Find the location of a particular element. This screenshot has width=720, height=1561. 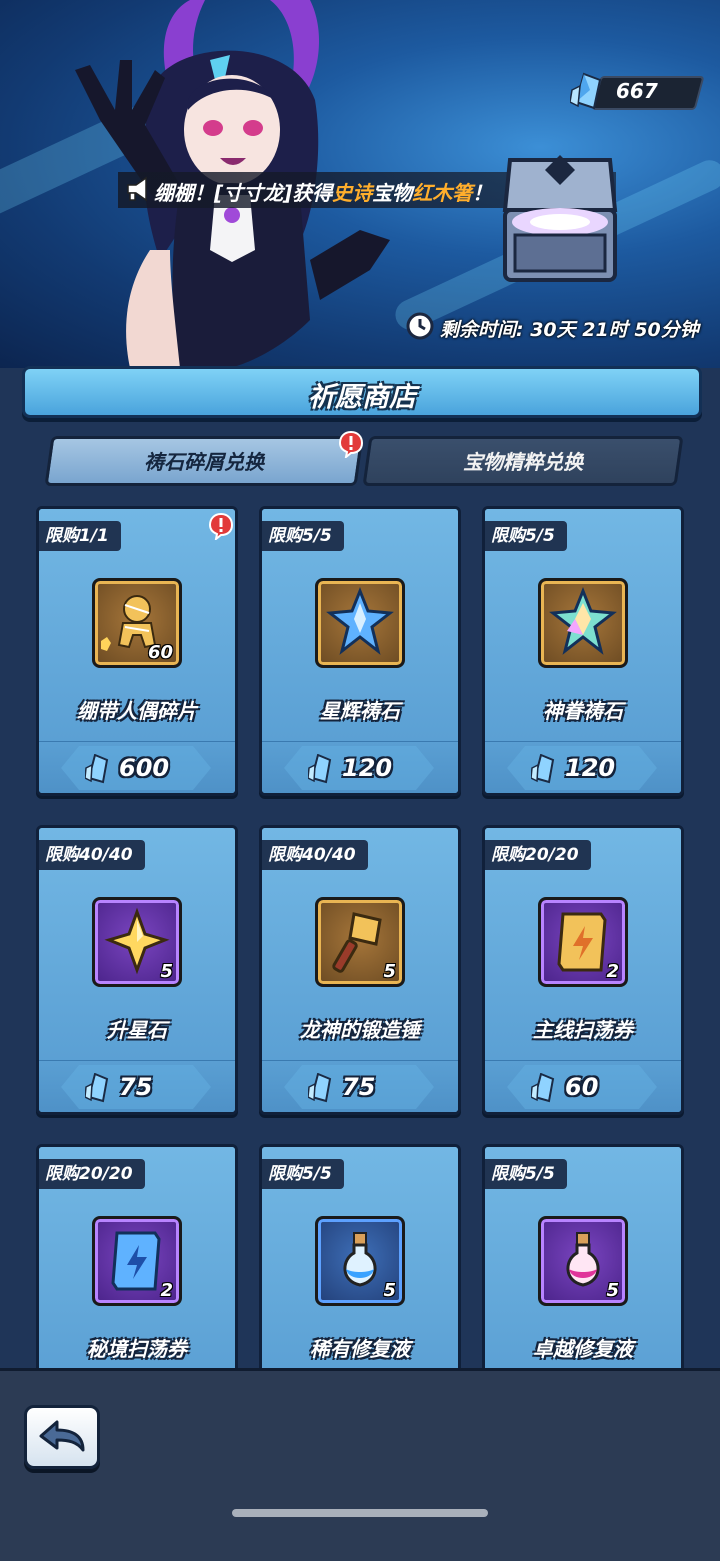

bottom-bar is located at coordinates (360, 1464).